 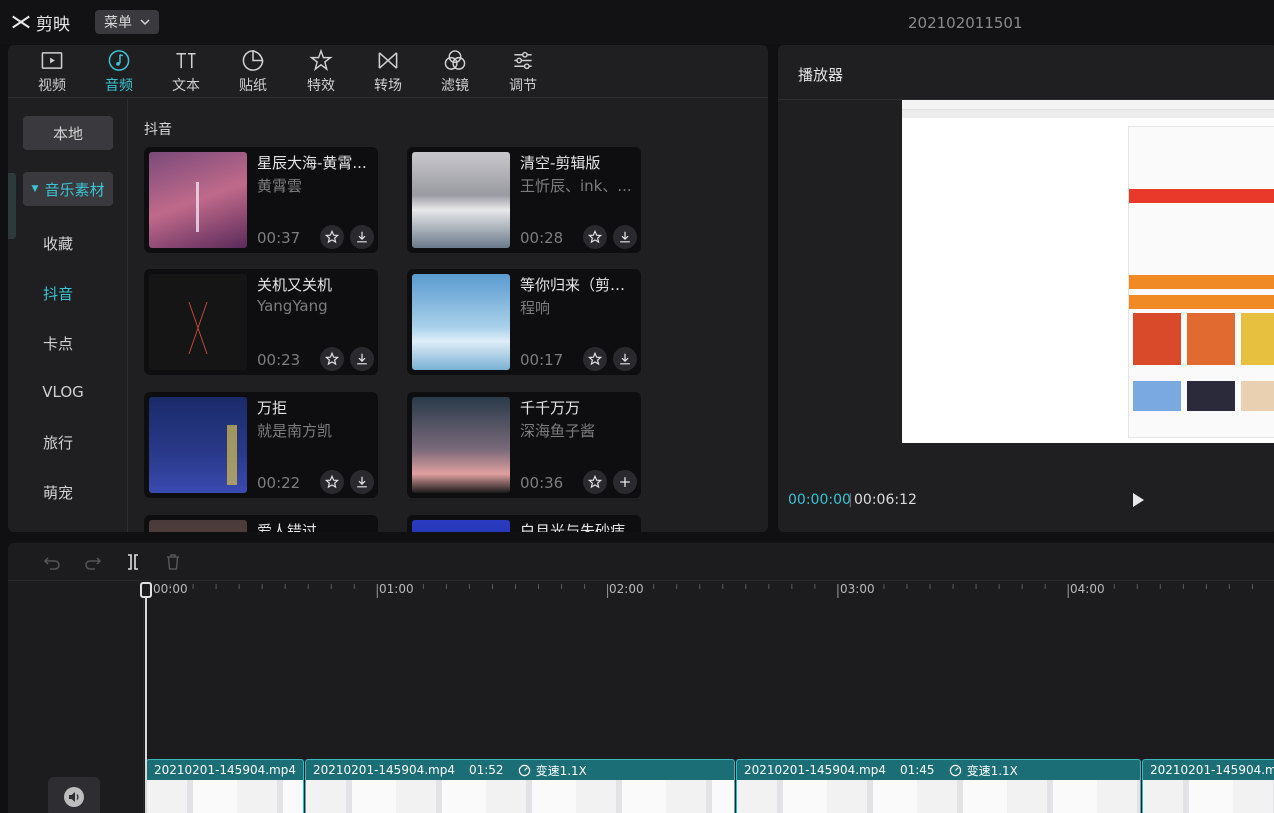 I want to click on ruler-label: 00:00, so click(x=170, y=589).